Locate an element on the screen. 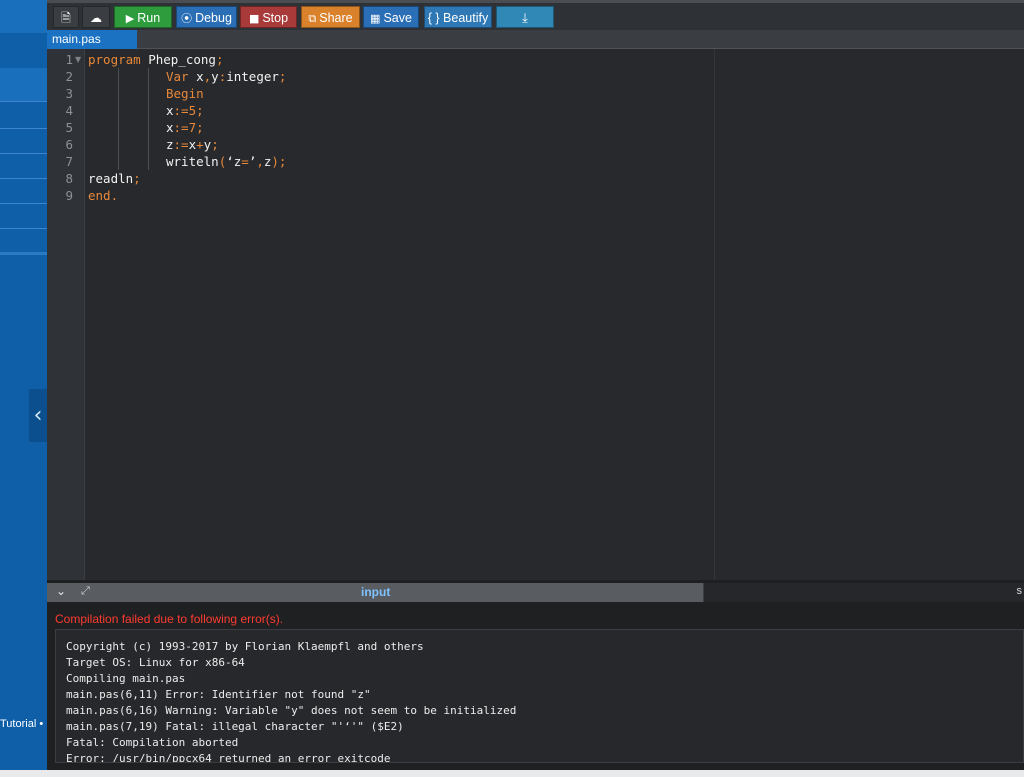 The height and width of the screenshot is (777, 1024). share-label: Share is located at coordinates (336, 18).